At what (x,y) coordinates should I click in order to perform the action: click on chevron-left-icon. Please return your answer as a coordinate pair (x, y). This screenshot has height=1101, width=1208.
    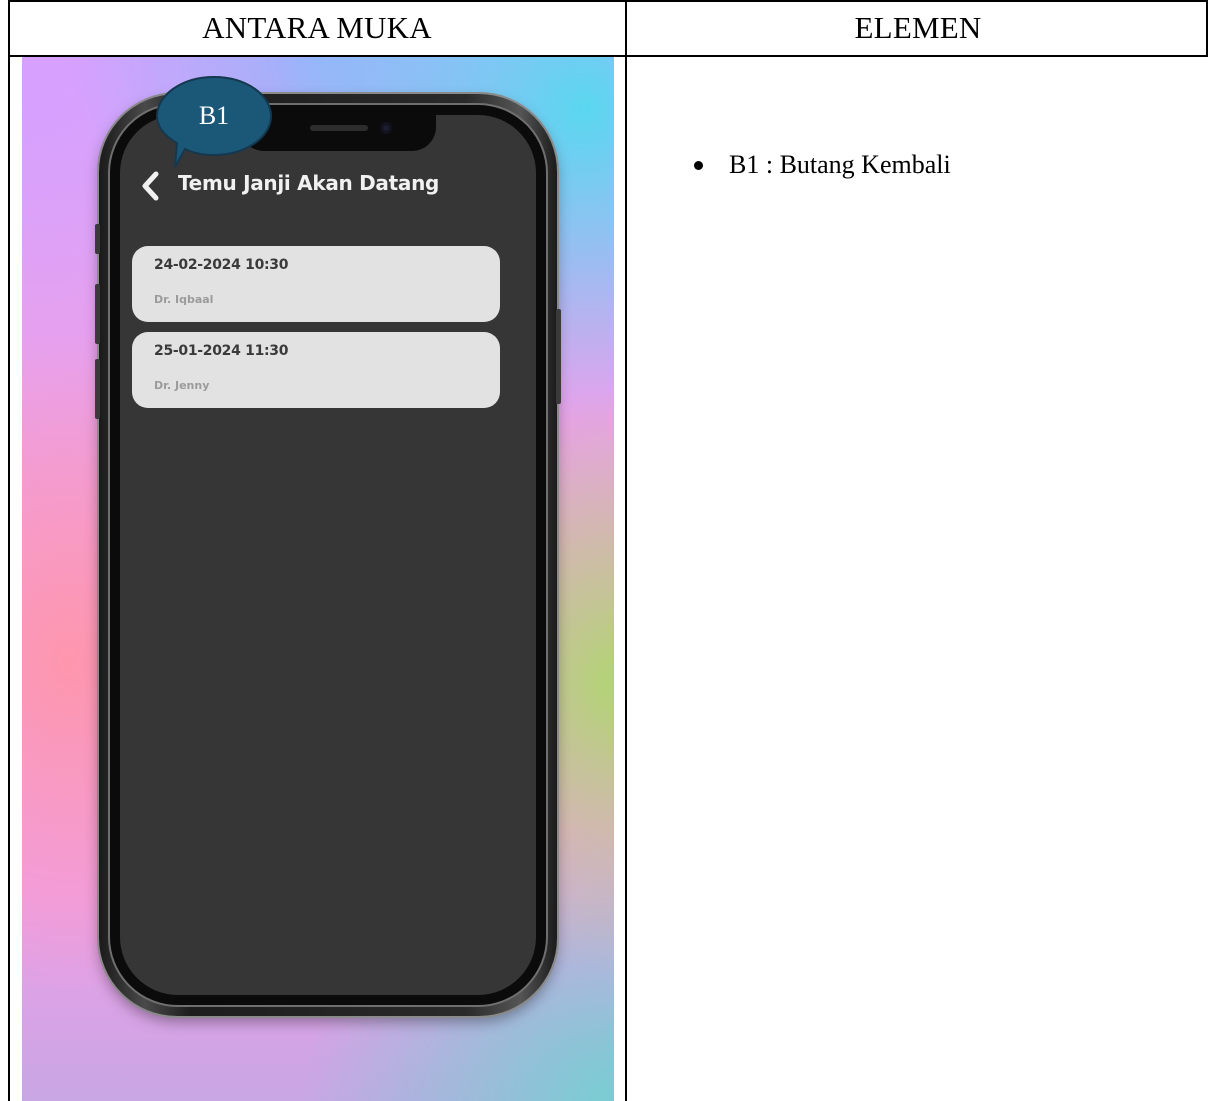
    Looking at the image, I should click on (150, 186).